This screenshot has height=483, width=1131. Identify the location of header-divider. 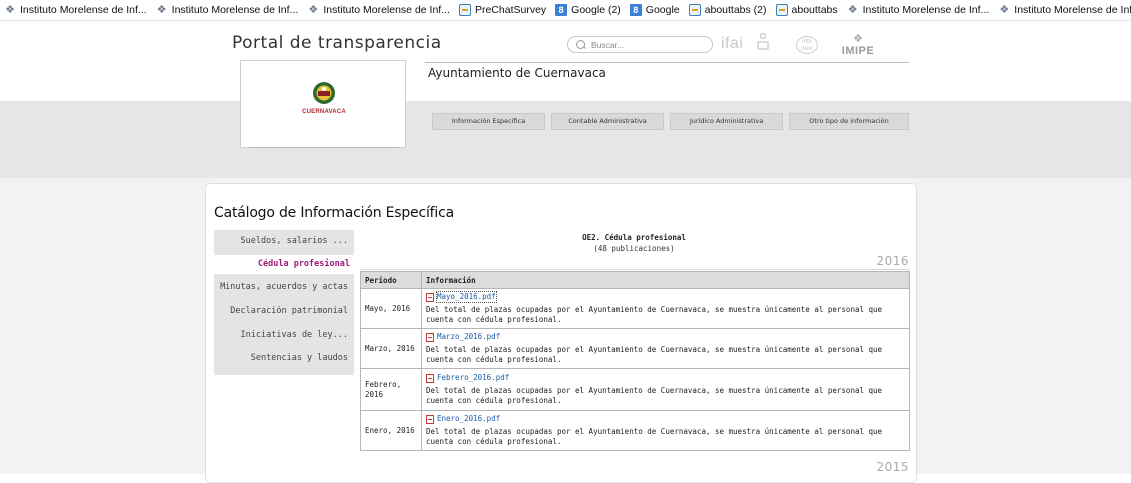
(667, 62).